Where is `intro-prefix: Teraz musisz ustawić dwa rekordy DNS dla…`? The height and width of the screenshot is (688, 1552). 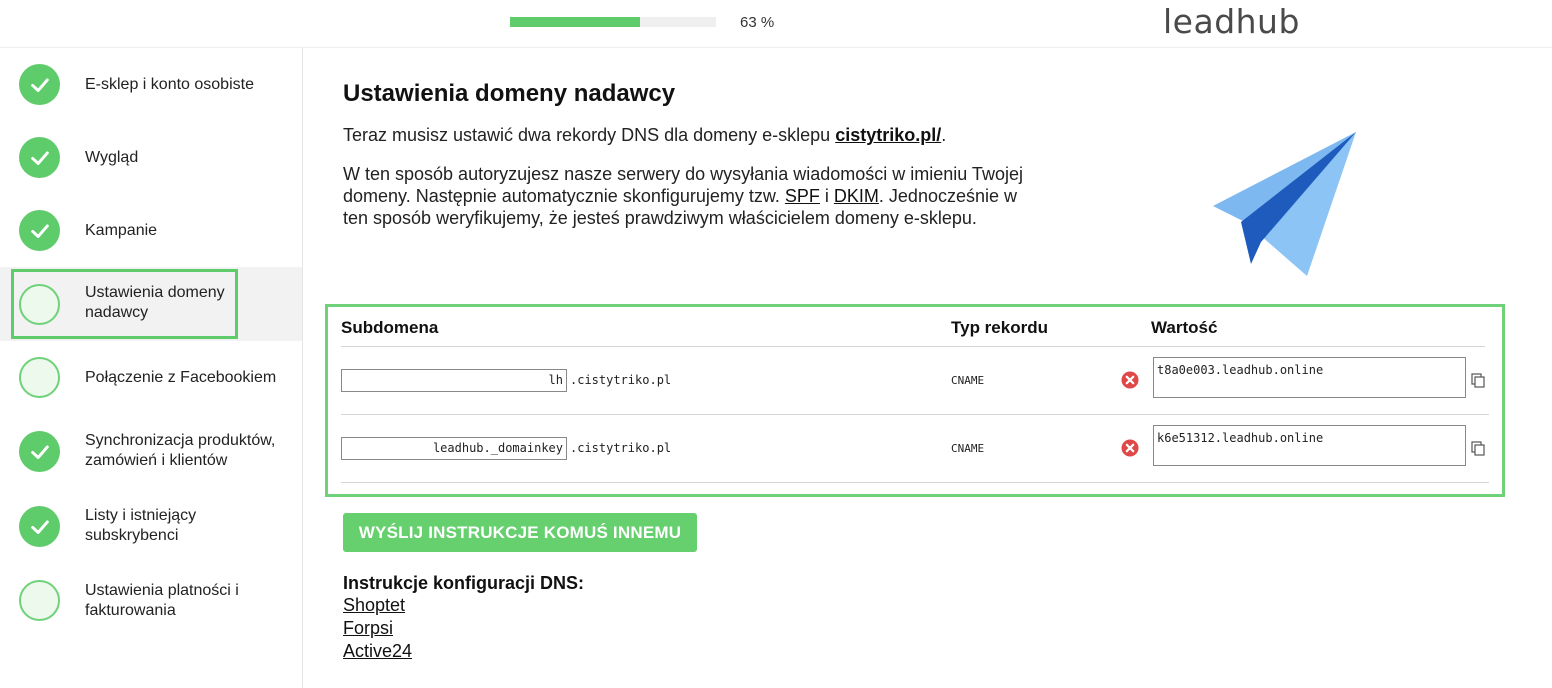
intro-prefix: Teraz musisz ustawić dwa rekordy DNS dla… is located at coordinates (589, 135).